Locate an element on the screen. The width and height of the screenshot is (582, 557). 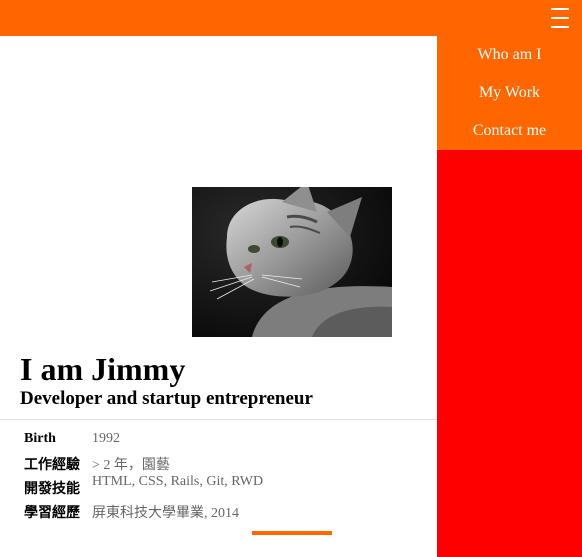
info-value: HTML, CSS, Rails, Git, RWD is located at coordinates (178, 481).